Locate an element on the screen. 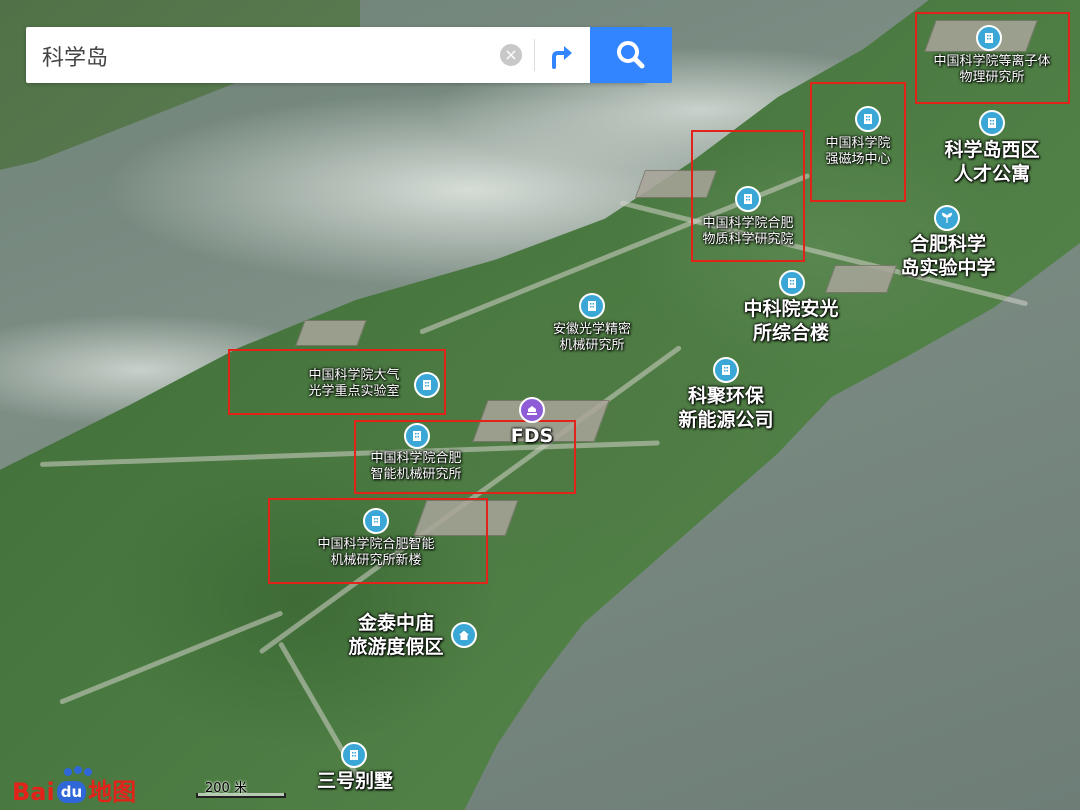 The height and width of the screenshot is (810, 1080). route-arrow-icon is located at coordinates (562, 57).